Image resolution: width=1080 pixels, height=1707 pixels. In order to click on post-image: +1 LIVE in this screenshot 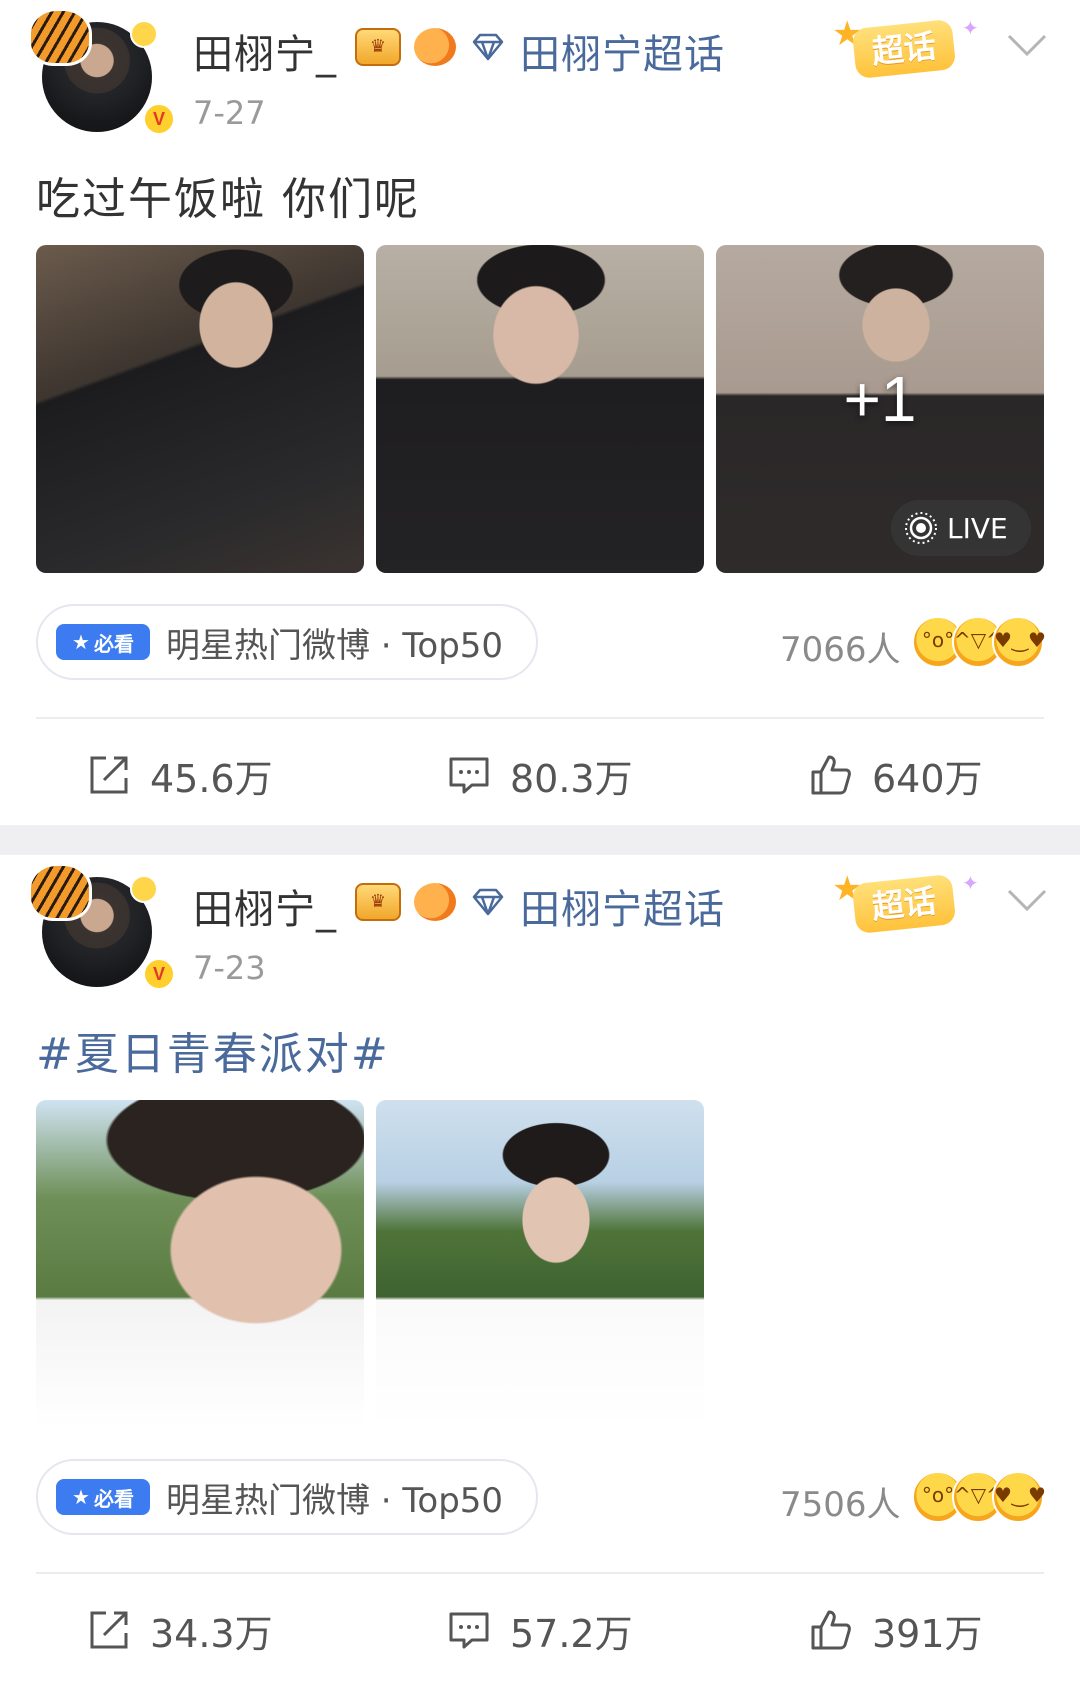, I will do `click(880, 409)`.